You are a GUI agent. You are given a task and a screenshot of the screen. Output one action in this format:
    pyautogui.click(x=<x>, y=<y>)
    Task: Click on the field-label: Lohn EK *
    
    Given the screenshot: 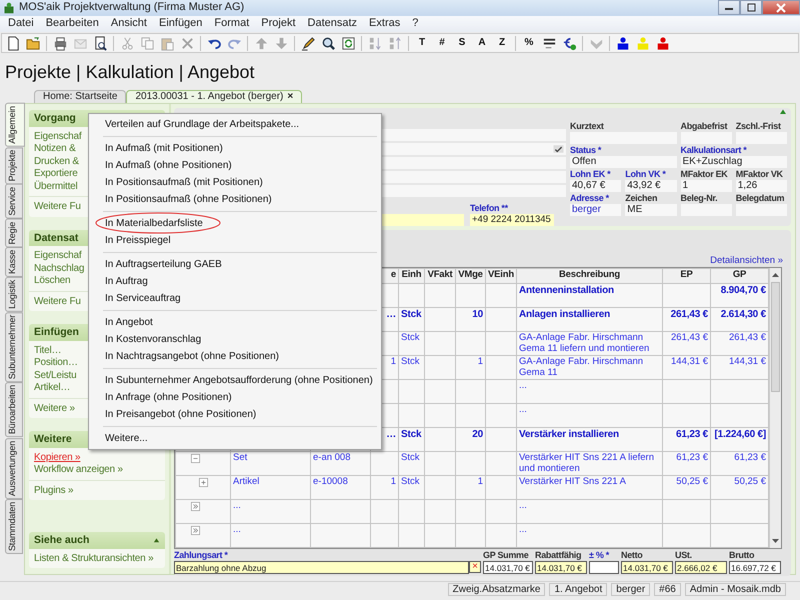 What is the action you would take?
    pyautogui.click(x=591, y=174)
    